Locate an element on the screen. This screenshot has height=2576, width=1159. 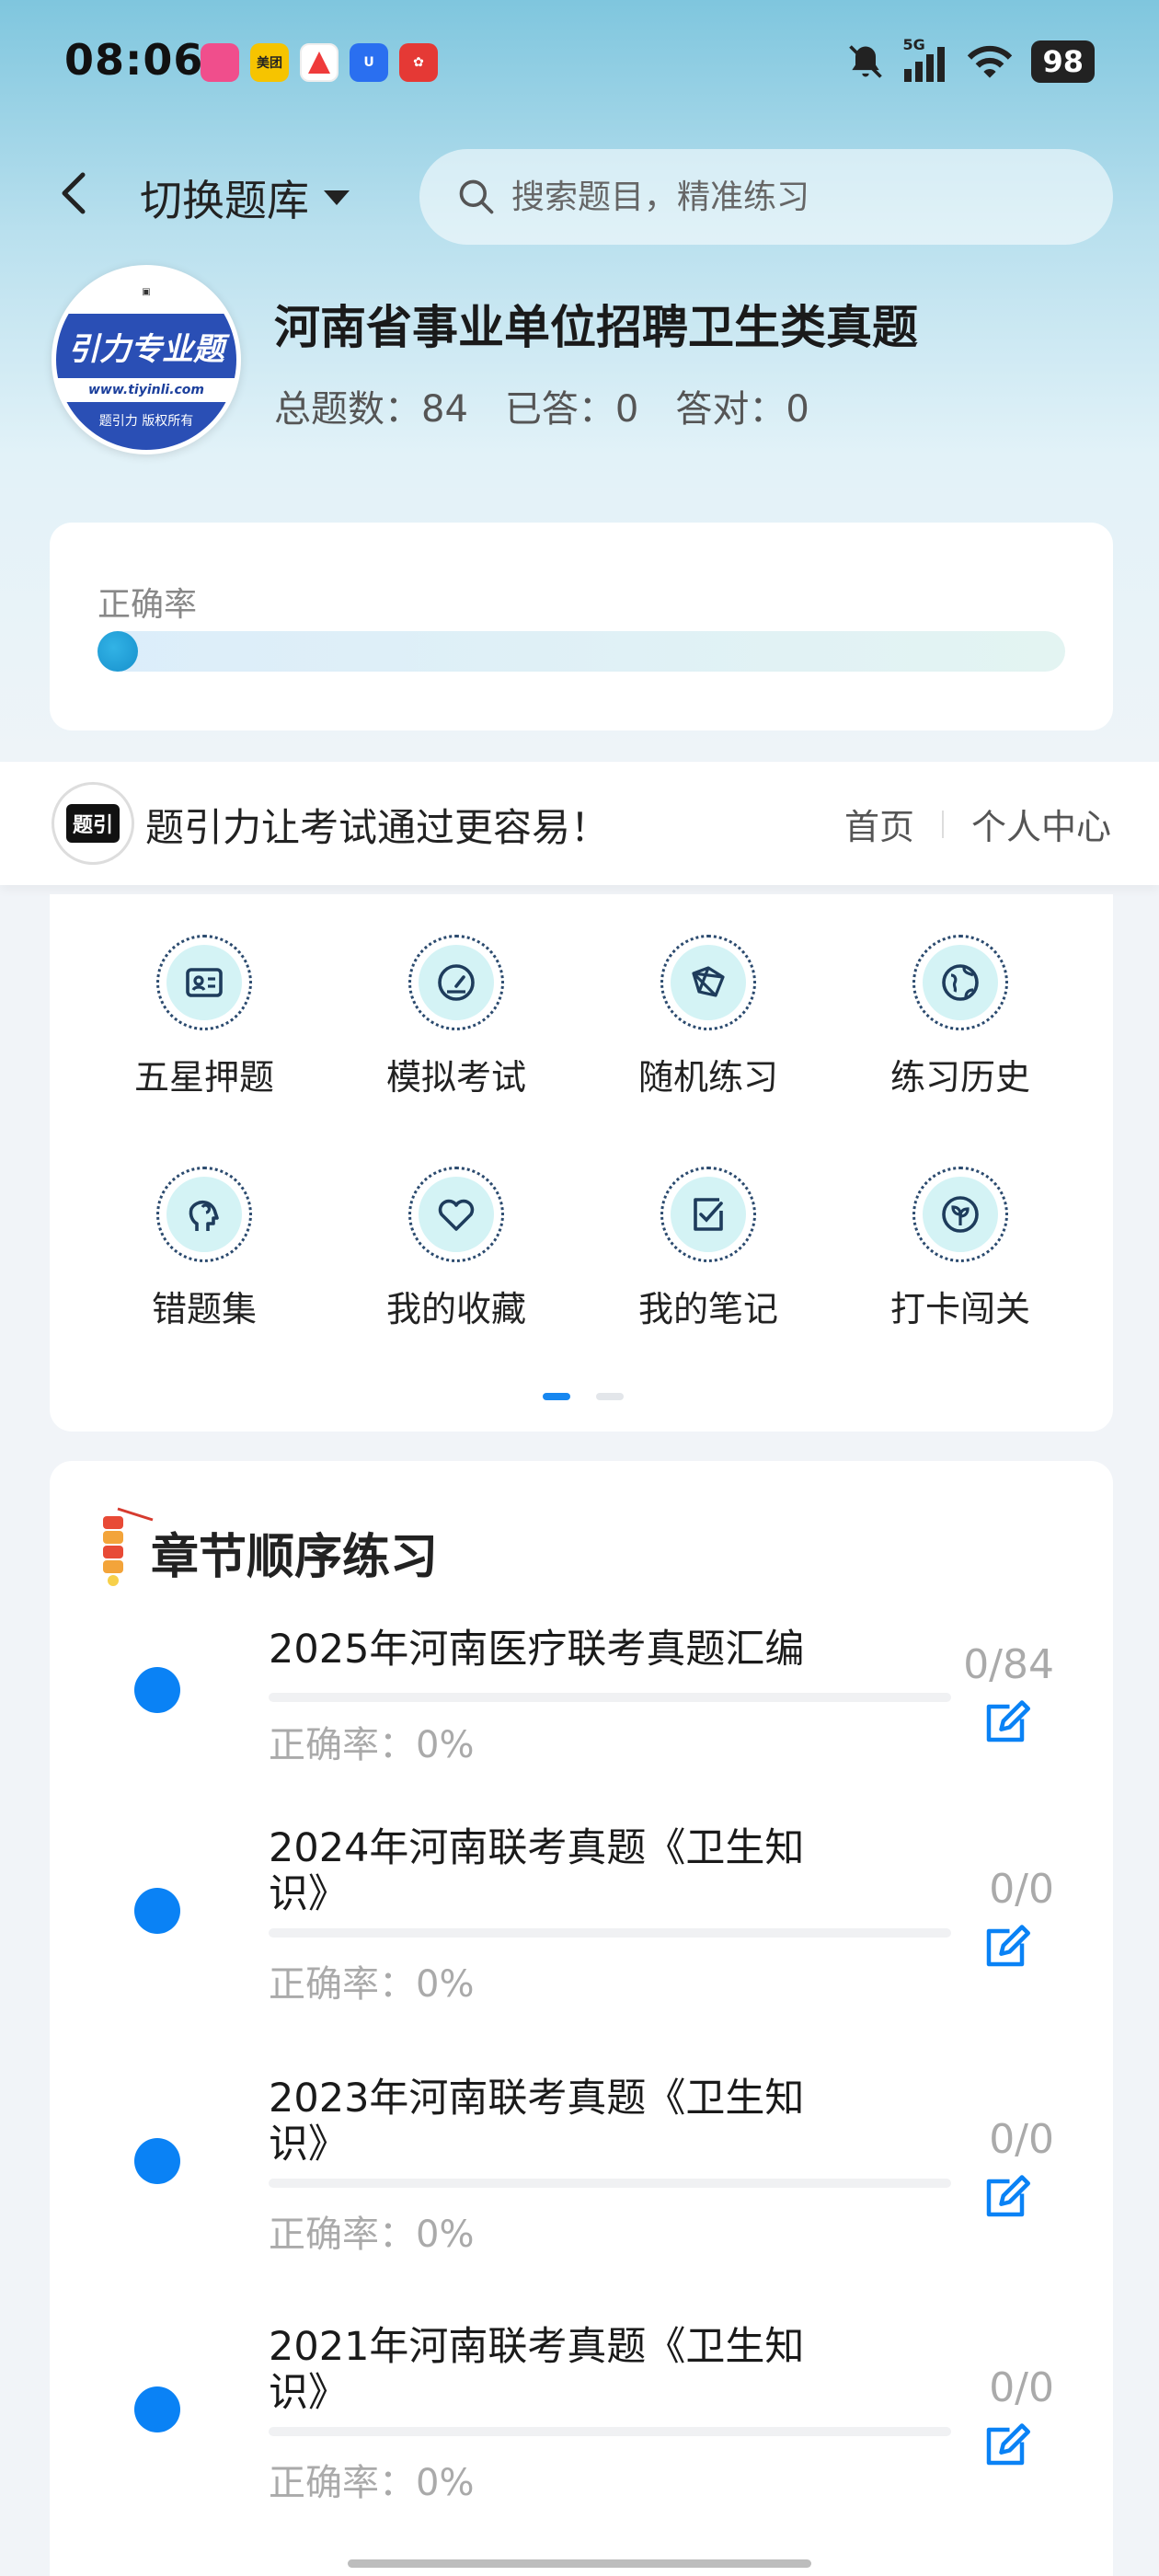
function-practice-history: 练习历史 is located at coordinates (960, 1017).